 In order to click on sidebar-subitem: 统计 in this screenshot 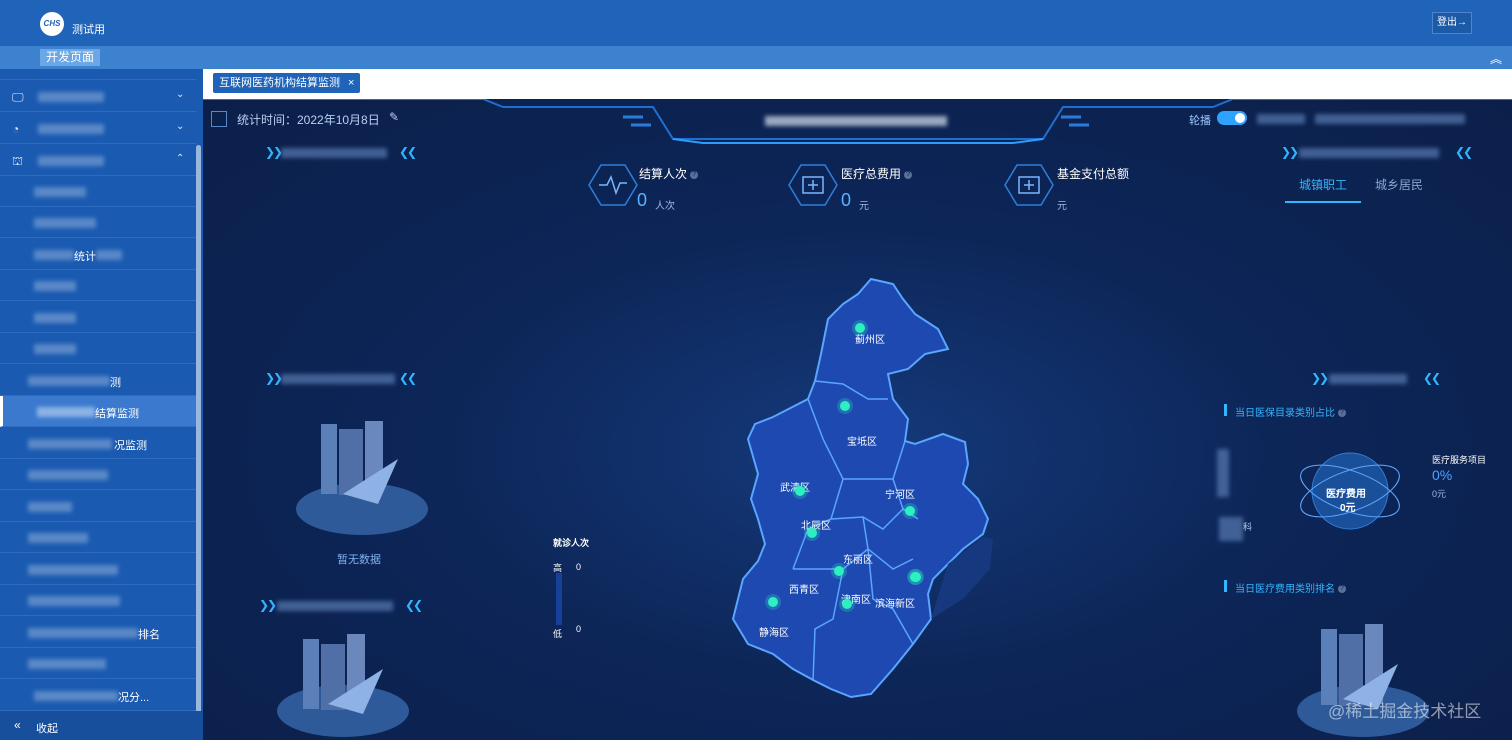, I will do `click(98, 254)`.